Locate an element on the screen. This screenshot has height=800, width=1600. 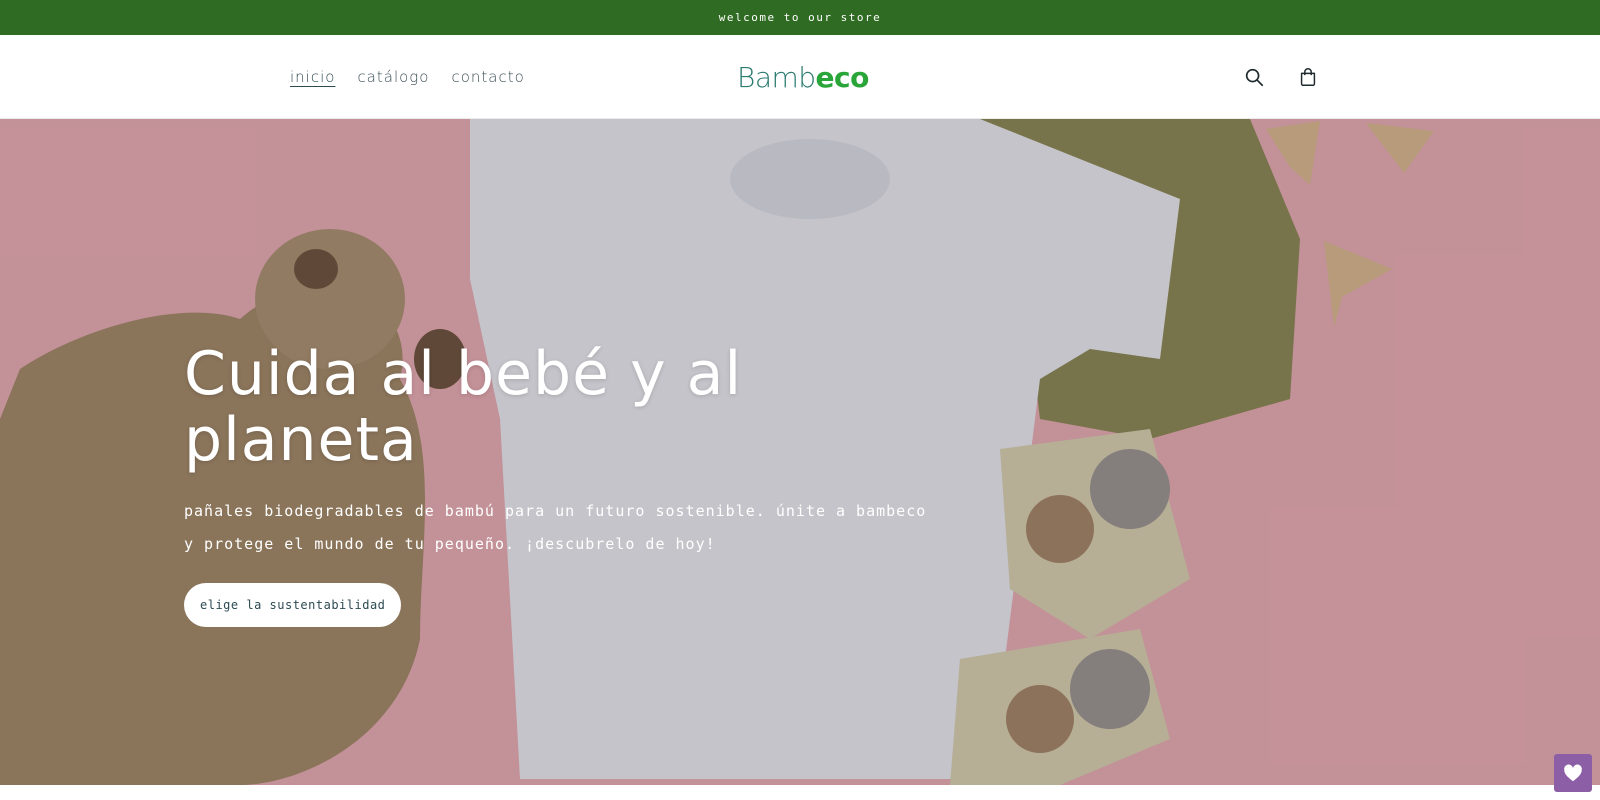
search-icon is located at coordinates (1254, 77).